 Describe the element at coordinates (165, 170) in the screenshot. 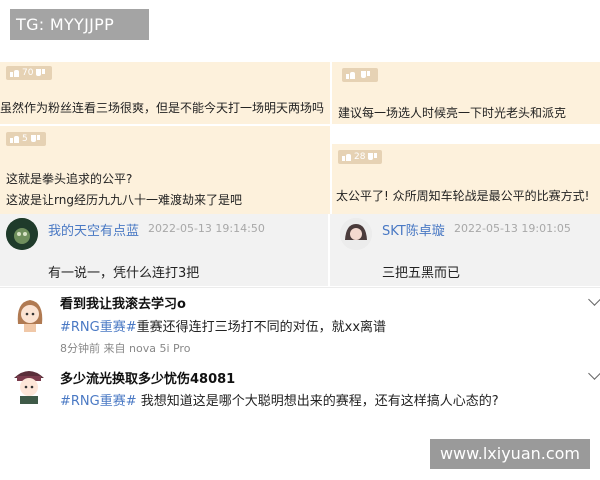

I see `comment-card: 5 这就是拳头追求的公平? 这波是让rng经历九九八十一难渡劫来了是吧` at that location.